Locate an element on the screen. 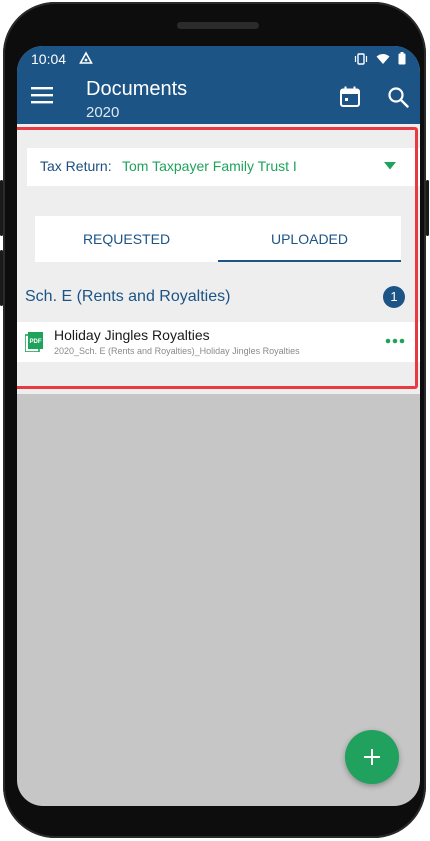  section-title: Sch. E (Rents and Royalties) is located at coordinates (128, 296).